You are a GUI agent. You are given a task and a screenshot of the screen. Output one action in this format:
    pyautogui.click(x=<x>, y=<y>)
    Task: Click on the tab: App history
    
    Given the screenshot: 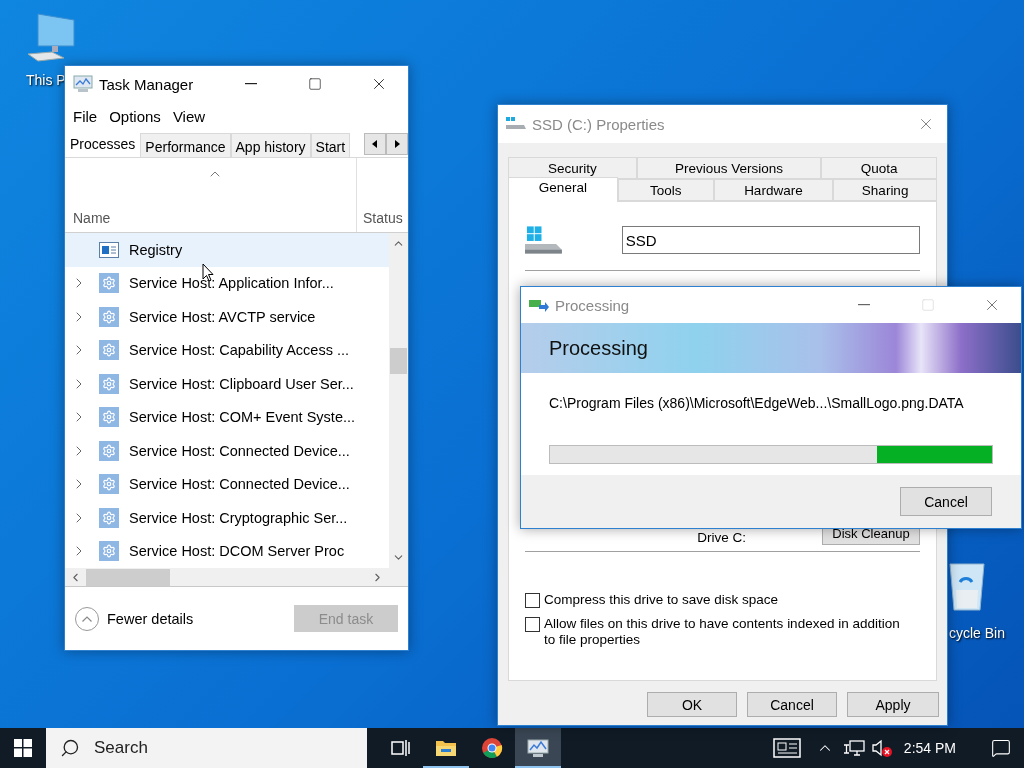 What is the action you would take?
    pyautogui.click(x=270, y=145)
    